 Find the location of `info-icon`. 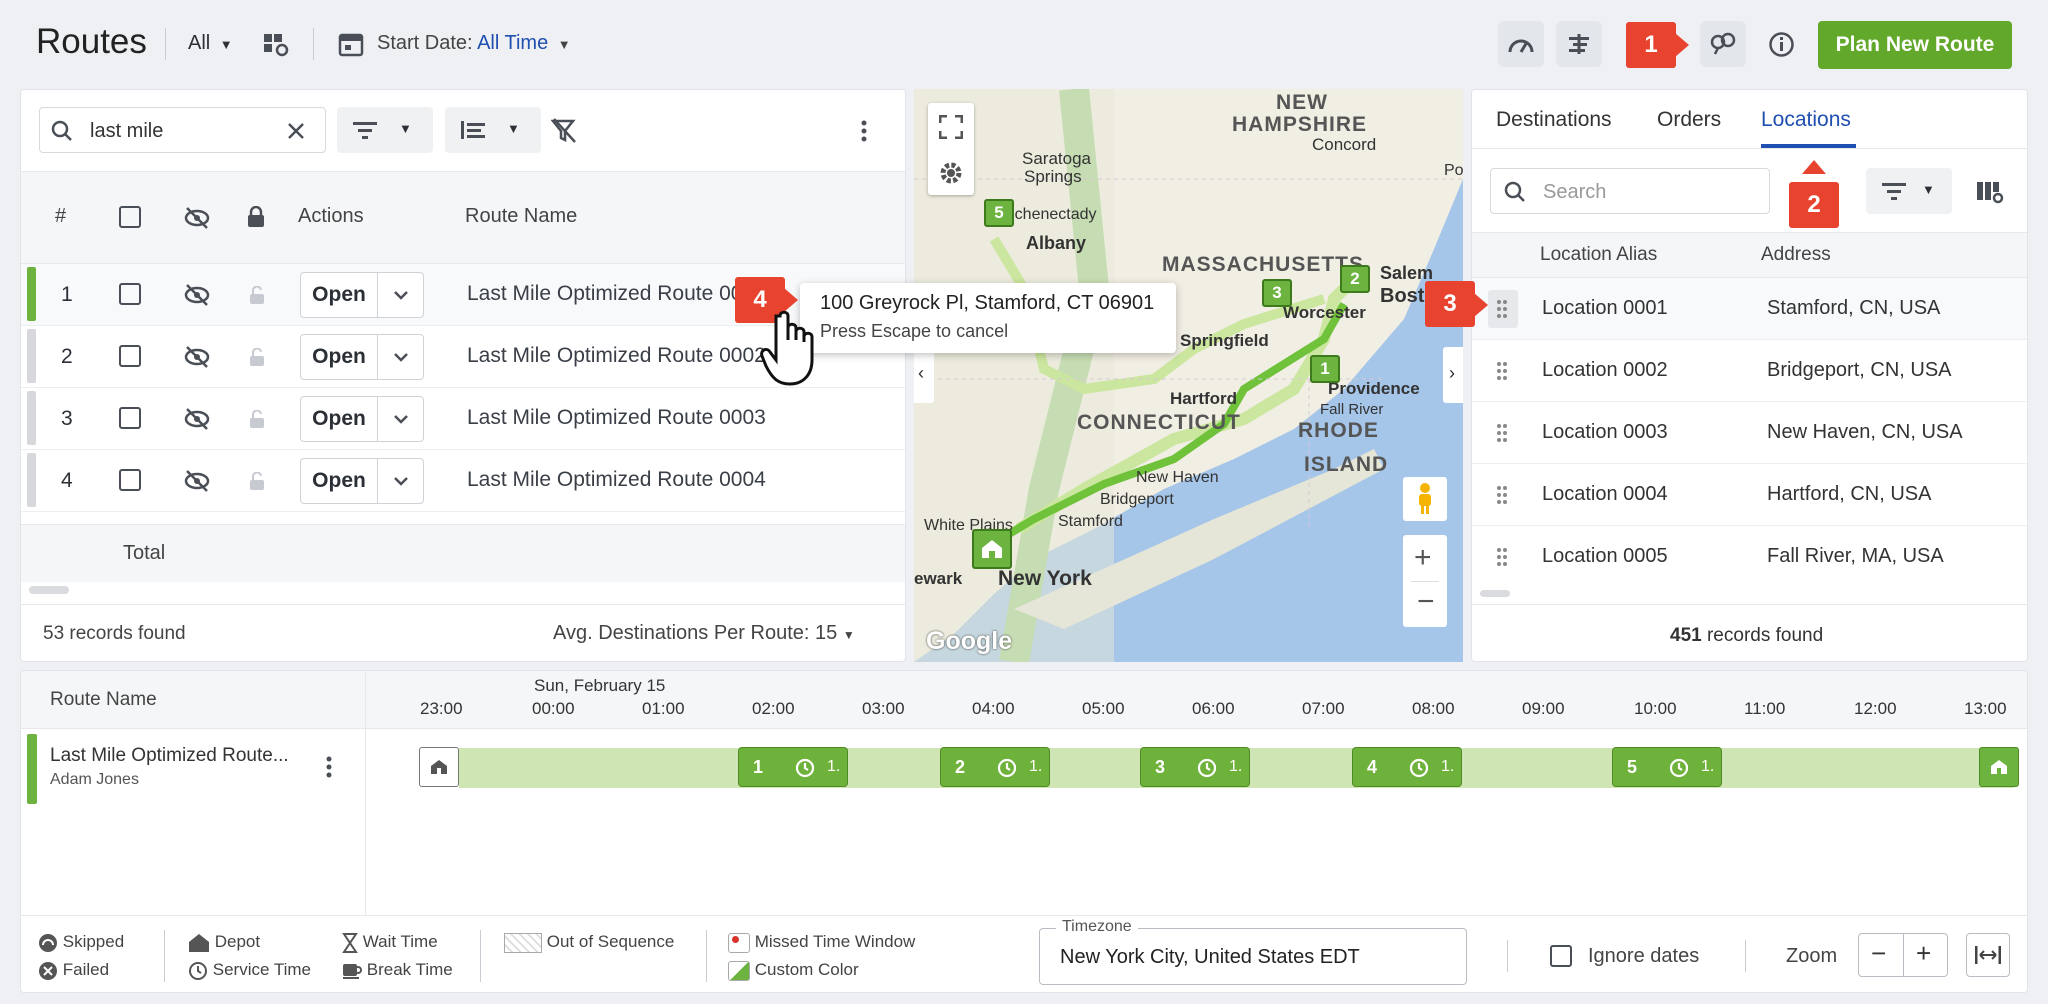

info-icon is located at coordinates (1781, 44).